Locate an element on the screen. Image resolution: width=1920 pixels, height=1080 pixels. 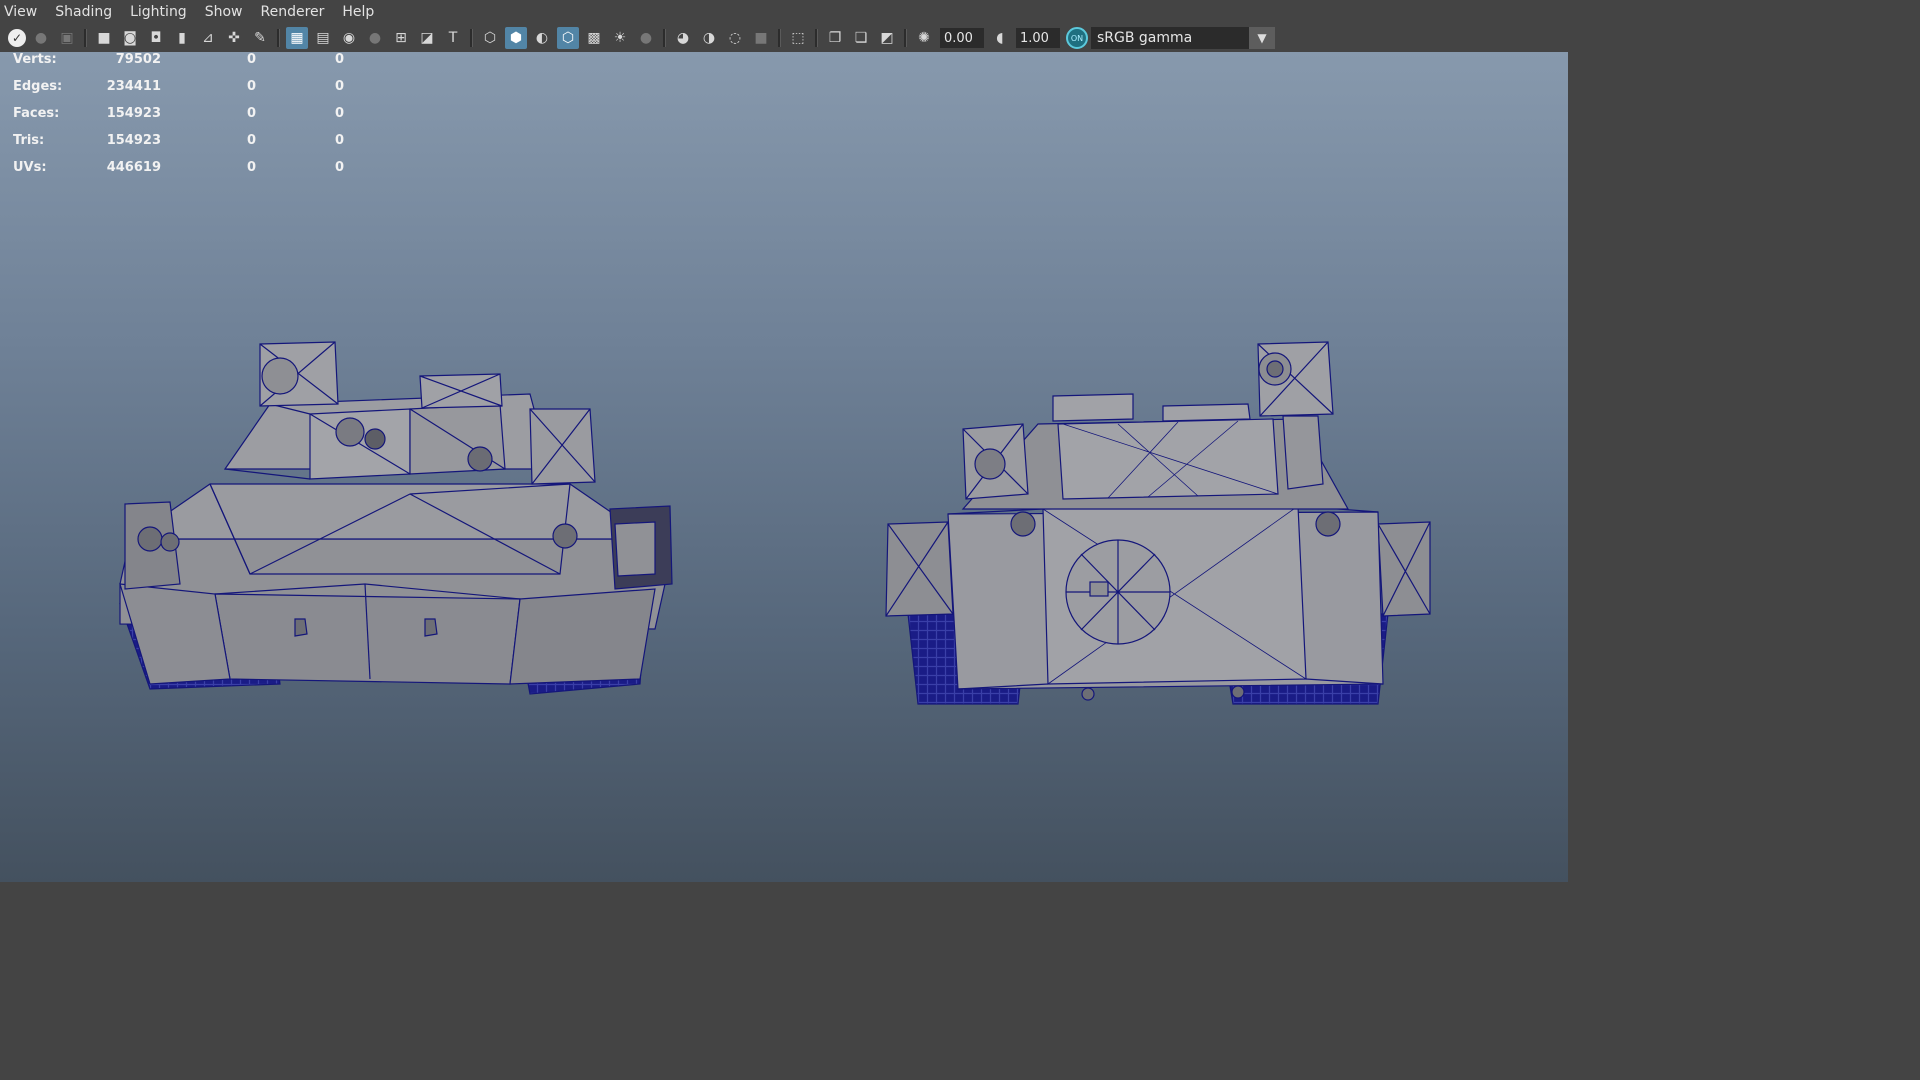
bookmark-icon: ▮ is located at coordinates (182, 38).